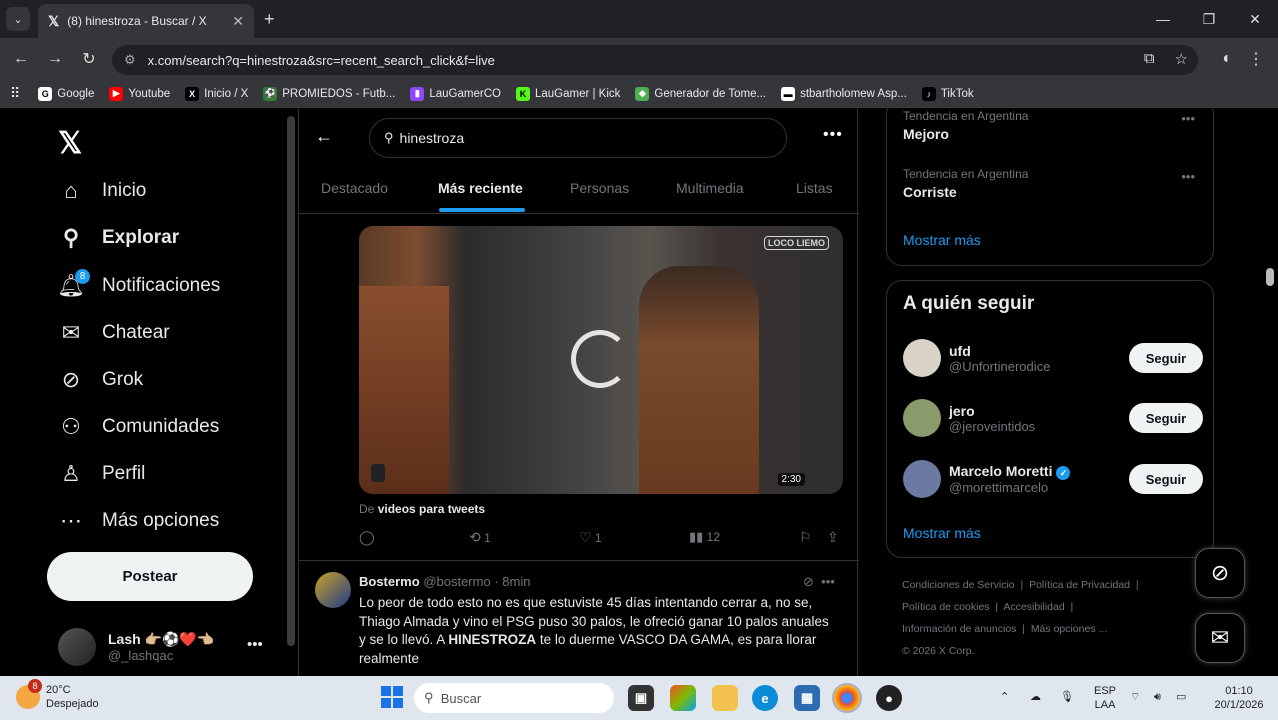 The width and height of the screenshot is (1278, 720). Describe the element at coordinates (1209, 19) in the screenshot. I see `restore-button: ❐` at that location.